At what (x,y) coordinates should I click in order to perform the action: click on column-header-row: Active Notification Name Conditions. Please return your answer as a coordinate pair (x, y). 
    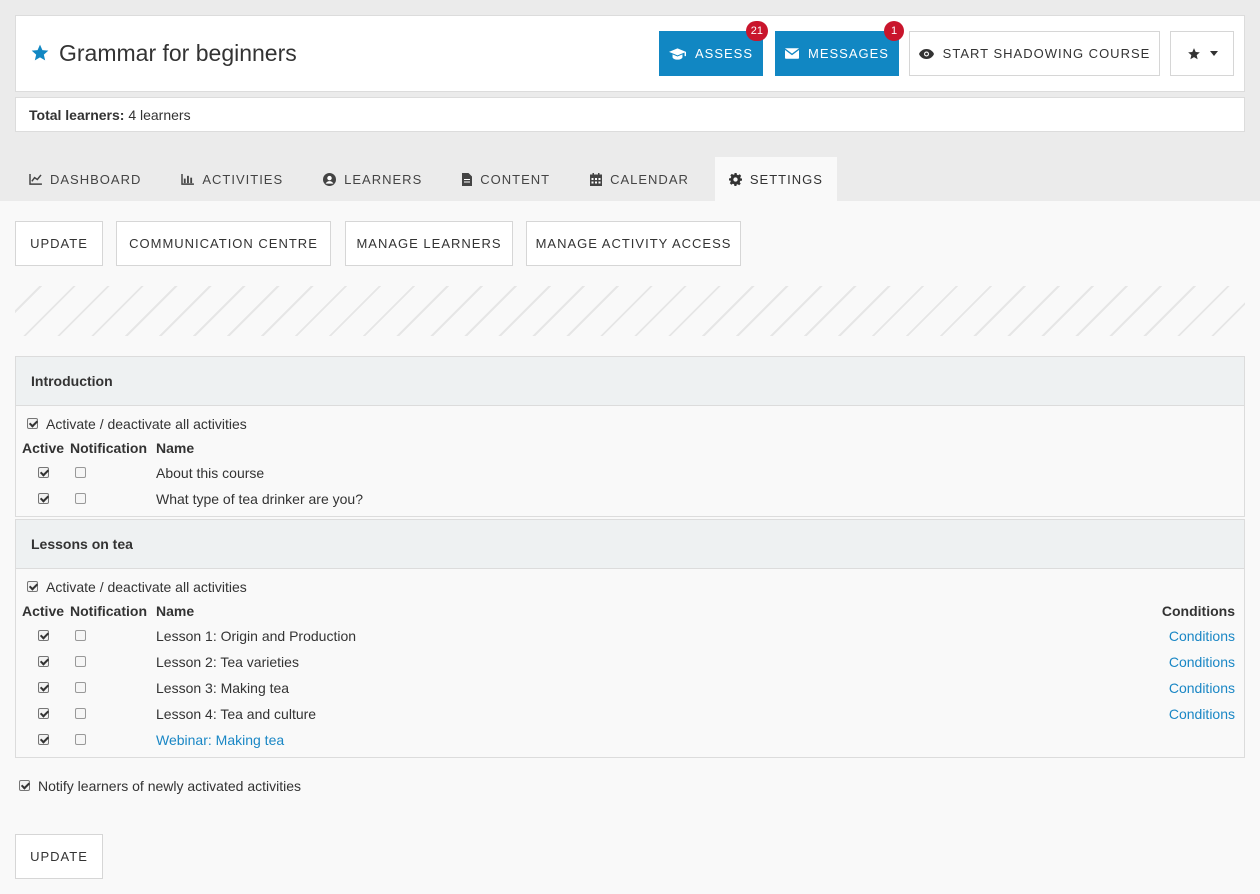
    Looking at the image, I should click on (630, 612).